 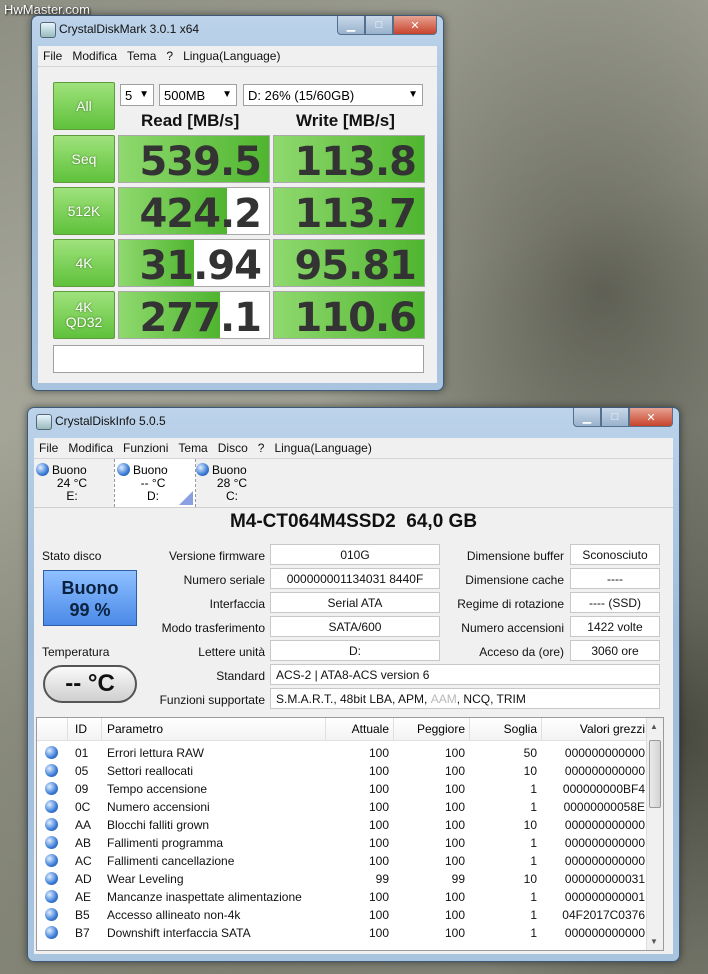 I want to click on all-button: All, so click(x=84, y=106).